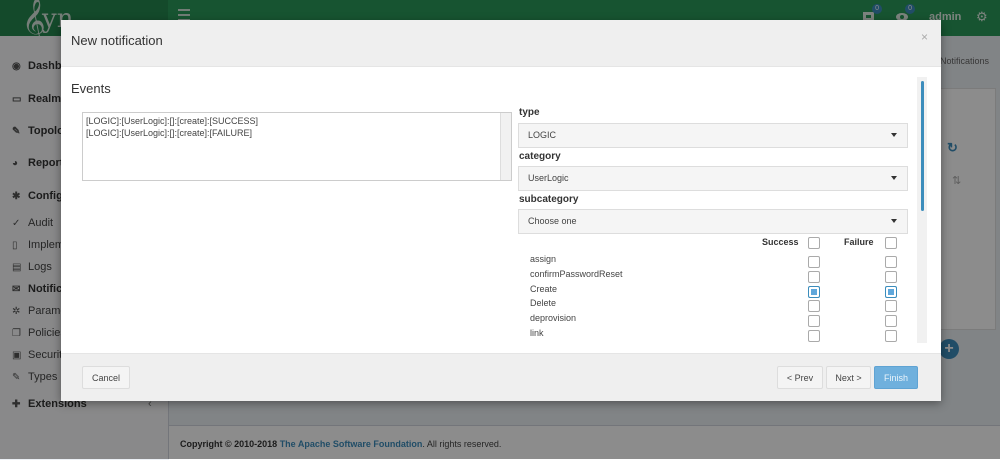 The height and width of the screenshot is (460, 1000). What do you see at coordinates (780, 242) in the screenshot?
I see `success-column-header: Success` at bounding box center [780, 242].